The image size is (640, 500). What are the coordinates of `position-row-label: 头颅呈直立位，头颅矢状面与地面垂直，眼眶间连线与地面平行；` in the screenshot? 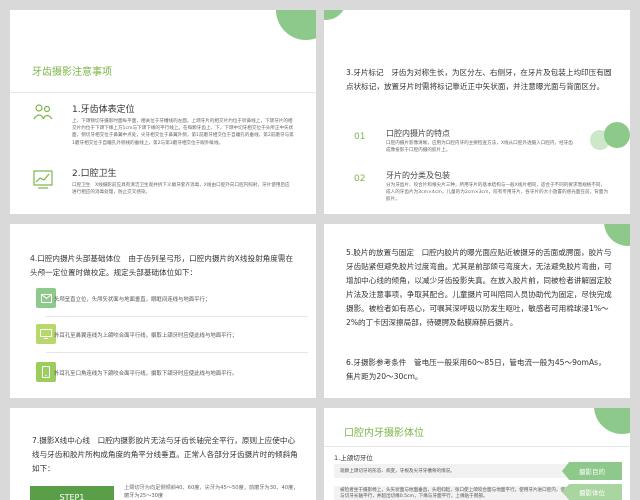 It's located at (132, 300).